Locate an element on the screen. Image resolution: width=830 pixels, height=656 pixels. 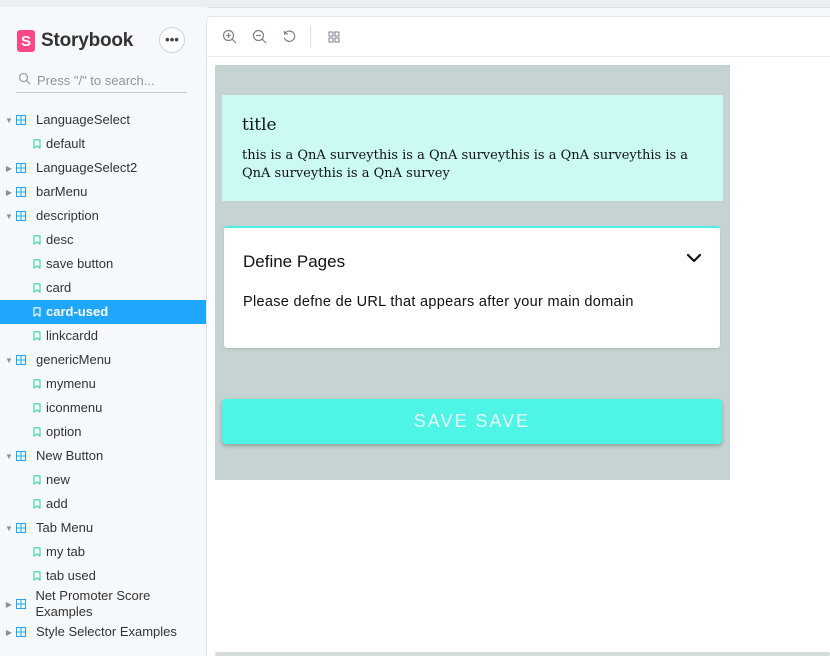
sidebar-group-barmenu: ▶ barMenu is located at coordinates (103, 192).